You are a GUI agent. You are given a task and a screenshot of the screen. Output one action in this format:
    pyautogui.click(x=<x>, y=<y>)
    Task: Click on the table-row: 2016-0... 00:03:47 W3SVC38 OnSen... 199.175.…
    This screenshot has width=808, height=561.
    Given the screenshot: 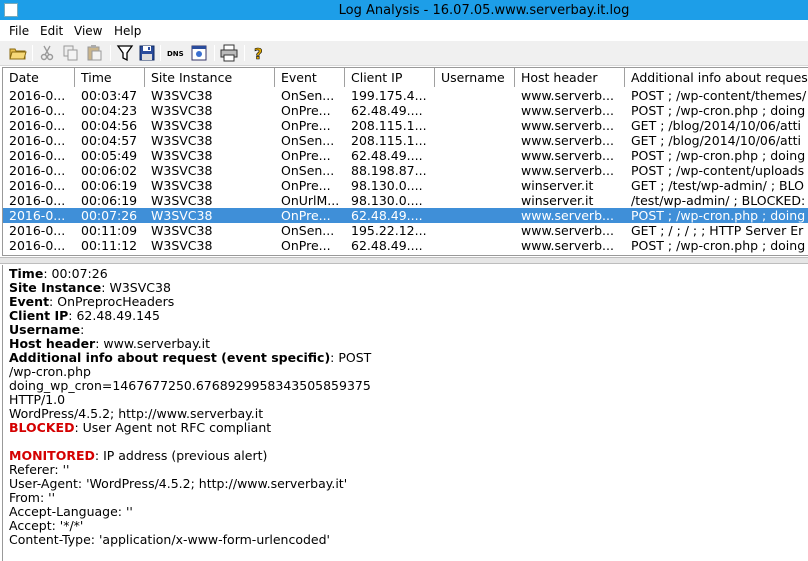 What is the action you would take?
    pyautogui.click(x=405, y=95)
    